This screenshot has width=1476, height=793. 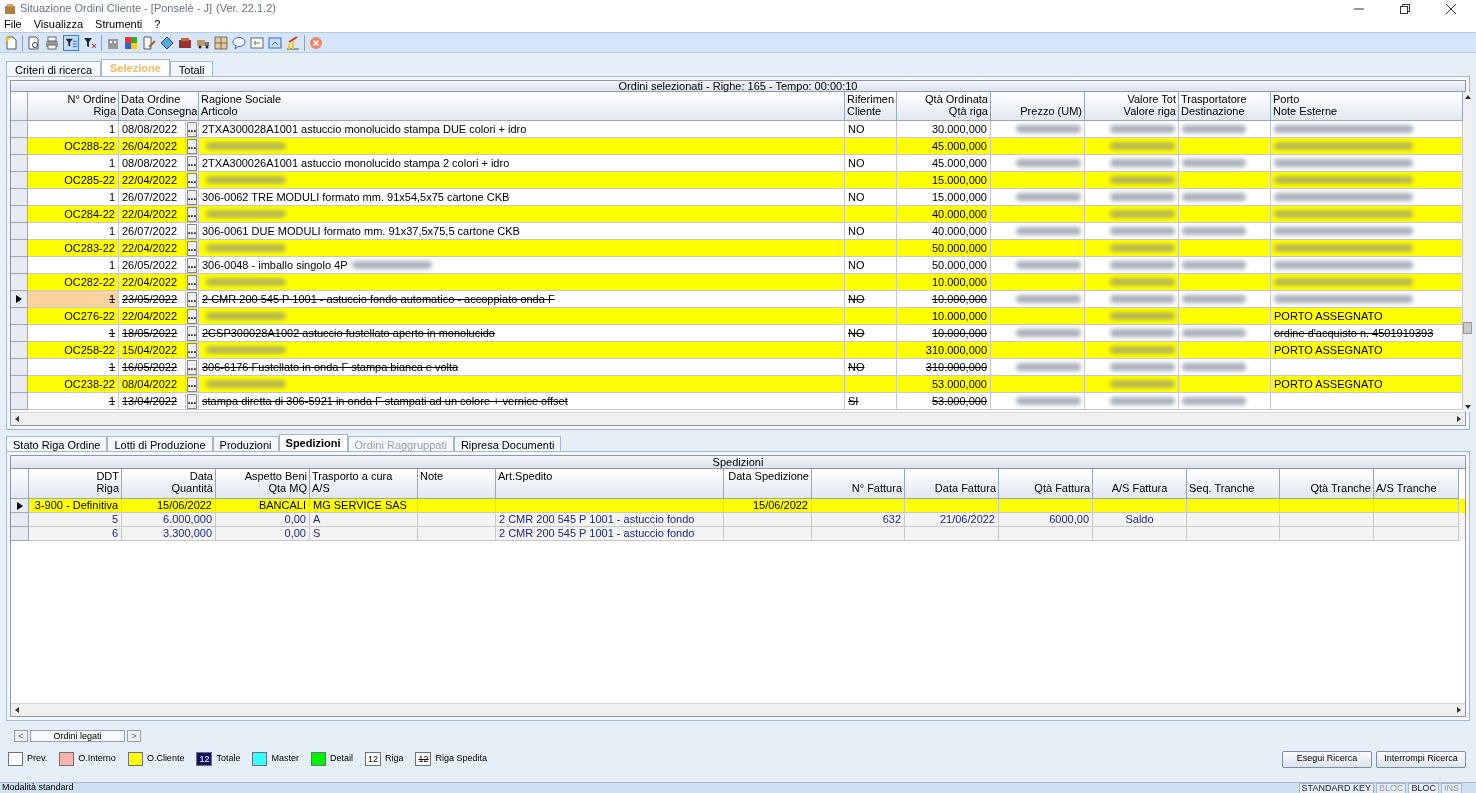 I want to click on search-button: Interrompi Ricerca, so click(x=1421, y=759).